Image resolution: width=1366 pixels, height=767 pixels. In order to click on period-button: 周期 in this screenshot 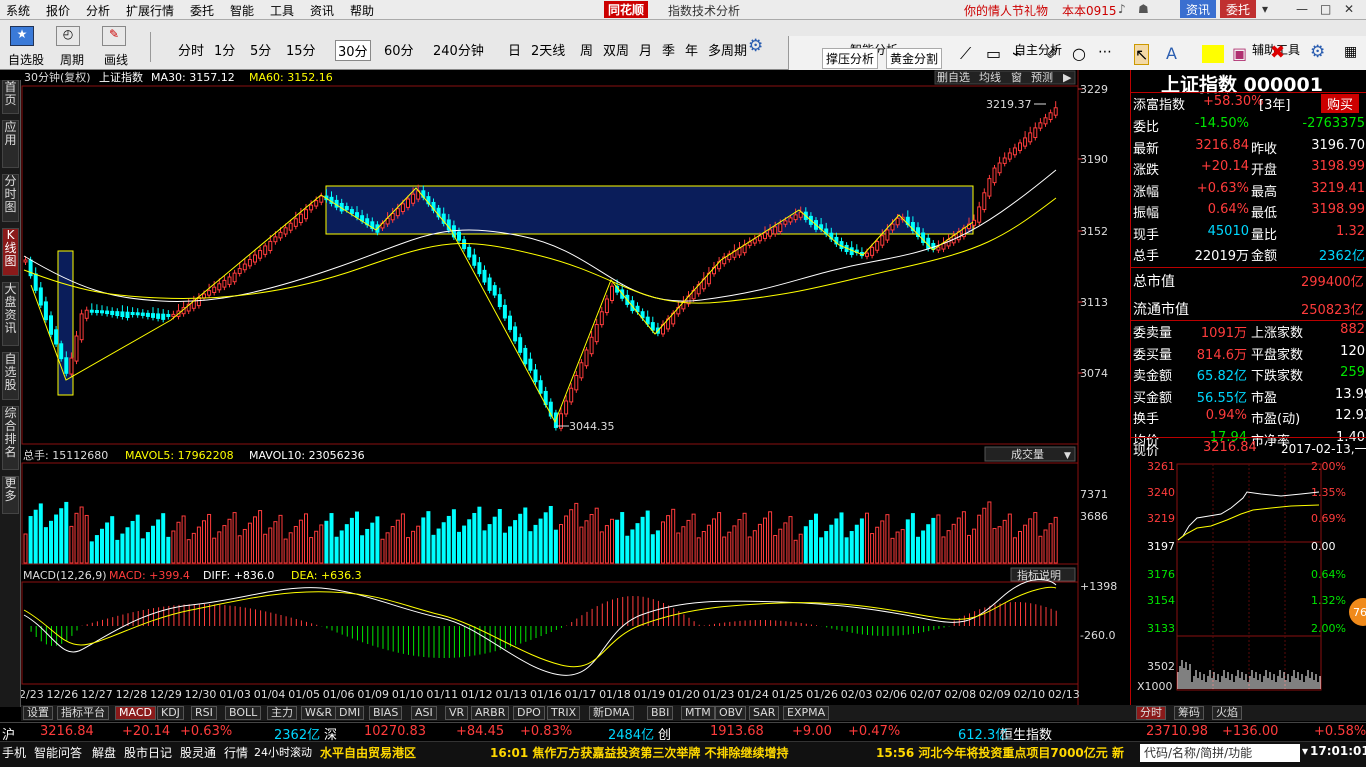, I will do `click(72, 59)`.